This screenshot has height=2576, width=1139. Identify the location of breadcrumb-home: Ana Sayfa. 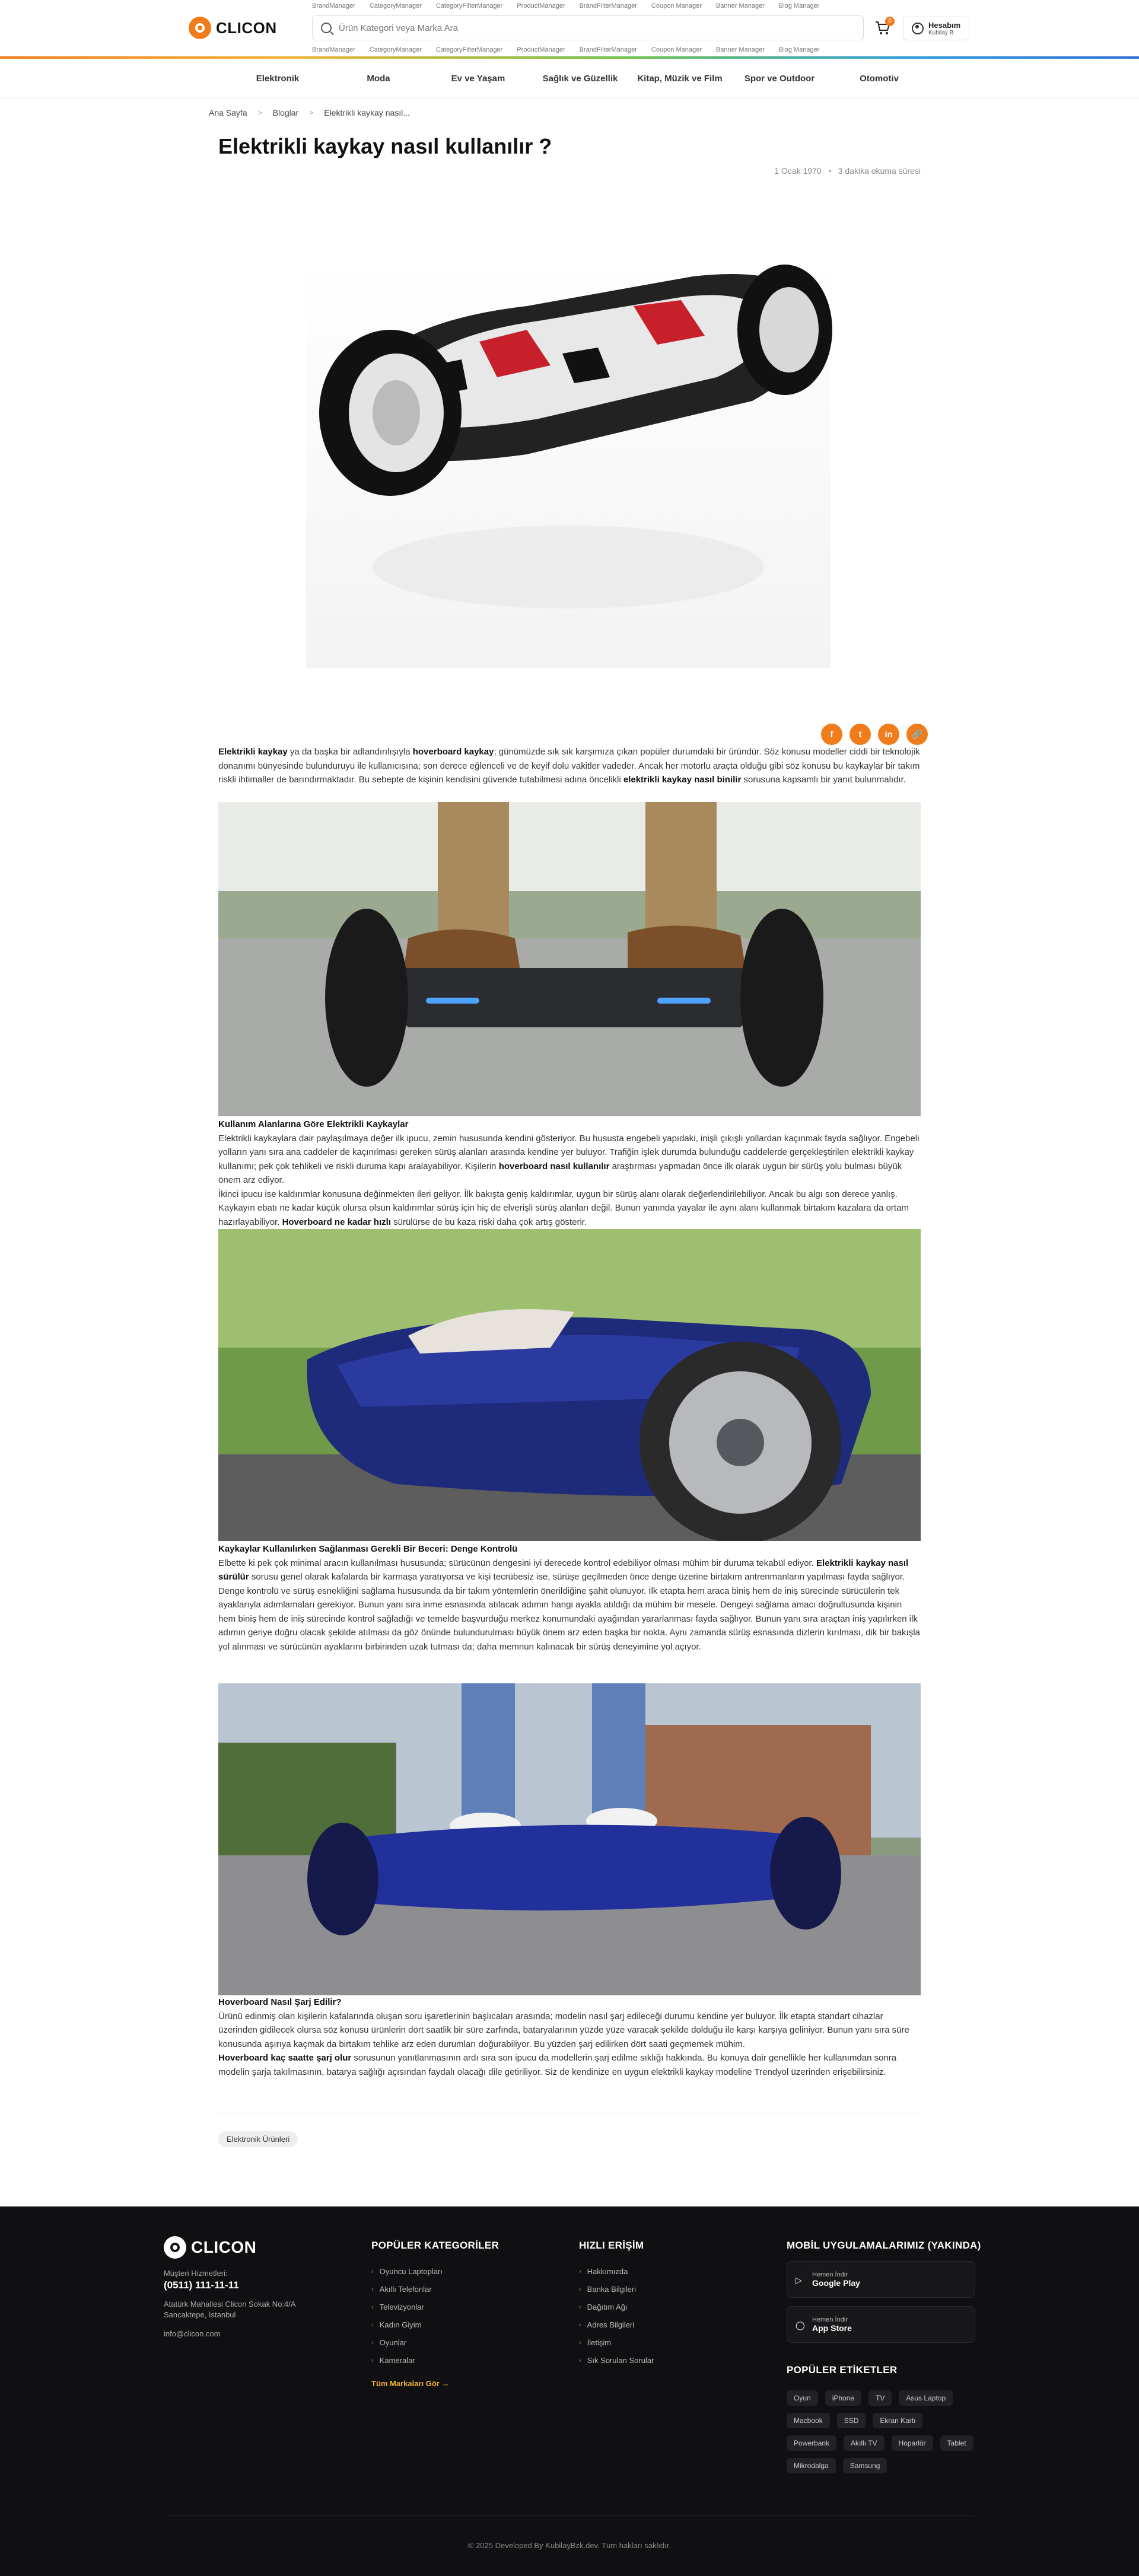
(228, 112).